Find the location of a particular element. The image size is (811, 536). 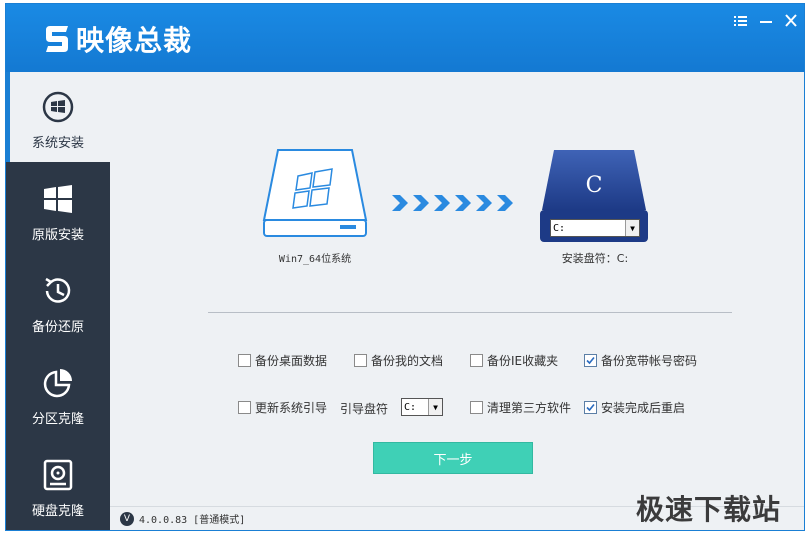

boot-drive-label: 引导盘符 is located at coordinates (364, 409).